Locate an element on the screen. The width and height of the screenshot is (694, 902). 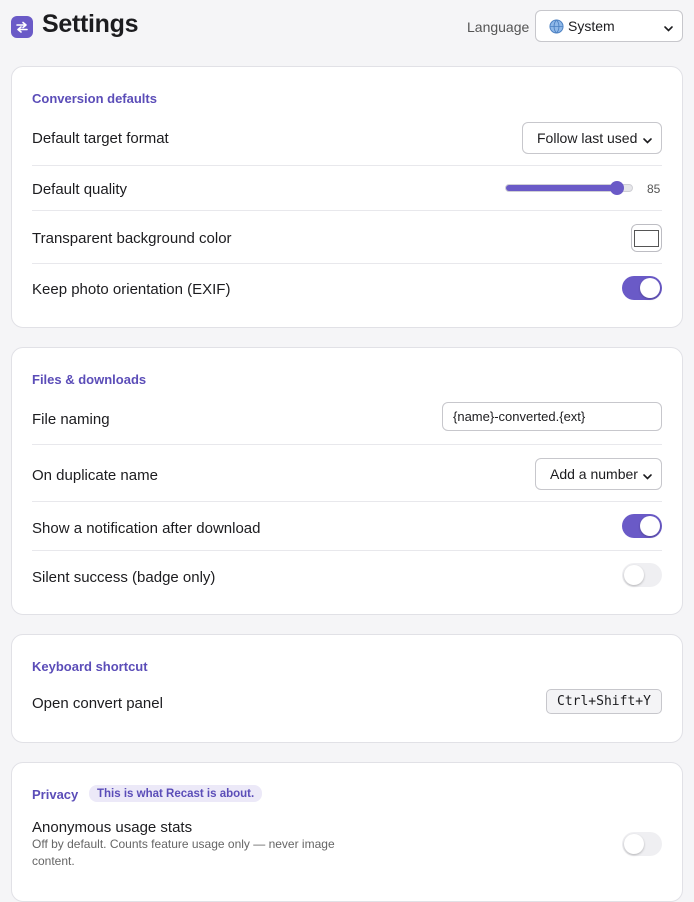
file-naming-input: {name}-converted.{ext} is located at coordinates (552, 416).